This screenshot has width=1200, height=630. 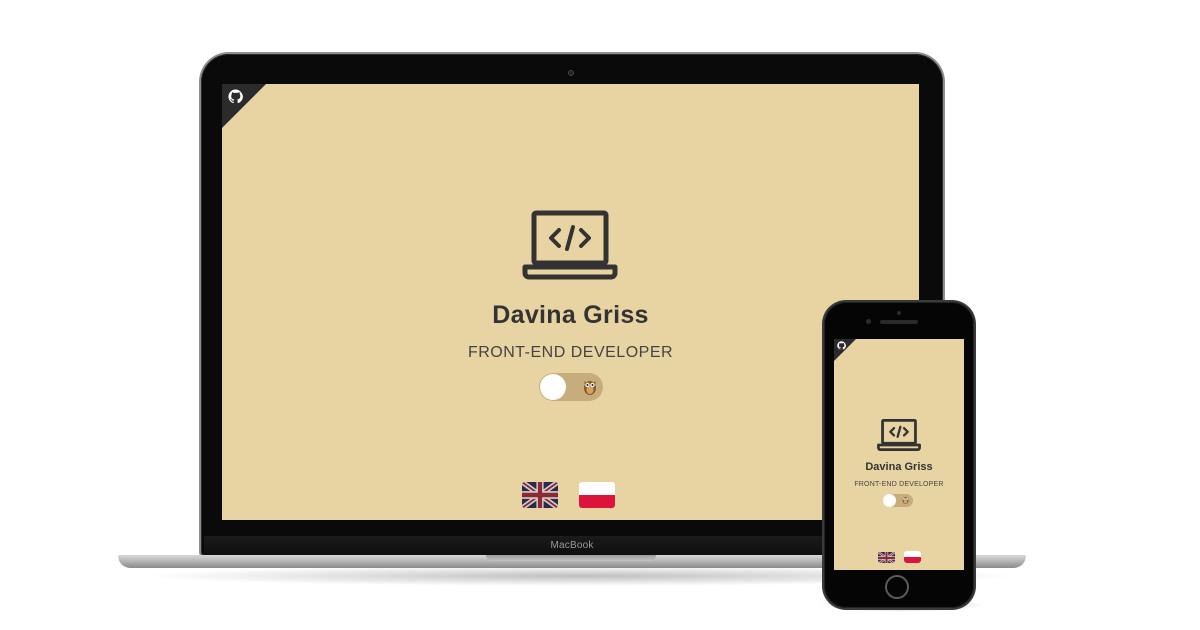 What do you see at coordinates (868, 321) in the screenshot?
I see `phone-sensor` at bounding box center [868, 321].